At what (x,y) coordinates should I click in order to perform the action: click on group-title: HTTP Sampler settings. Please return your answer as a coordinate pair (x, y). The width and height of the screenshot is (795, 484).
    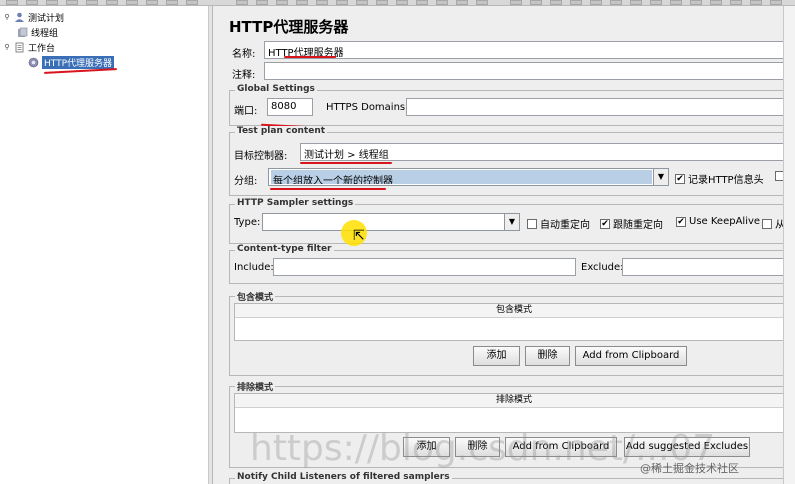
    Looking at the image, I should click on (295, 203).